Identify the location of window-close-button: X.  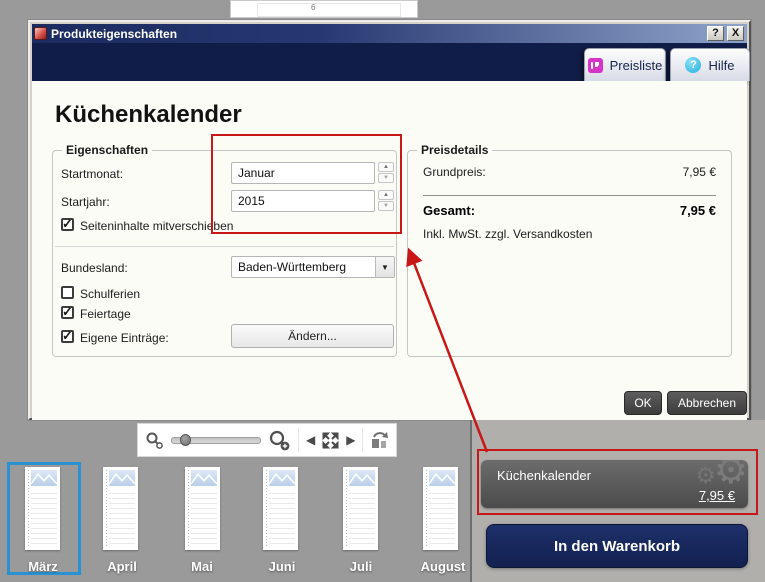
(735, 33).